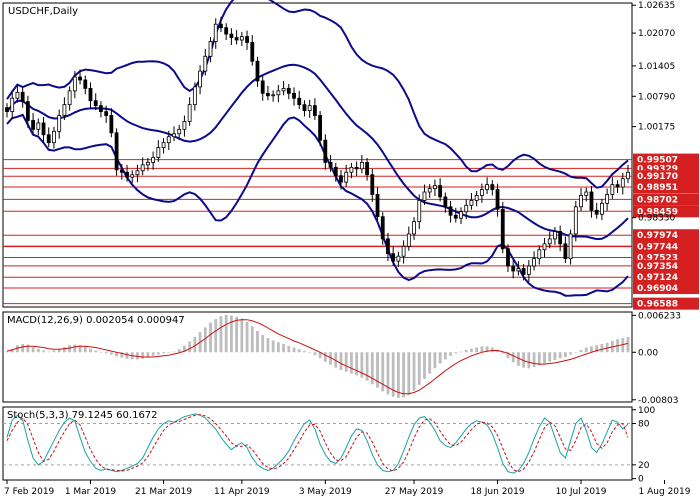  I want to click on level-tag-4: 0.98951, so click(657, 188).